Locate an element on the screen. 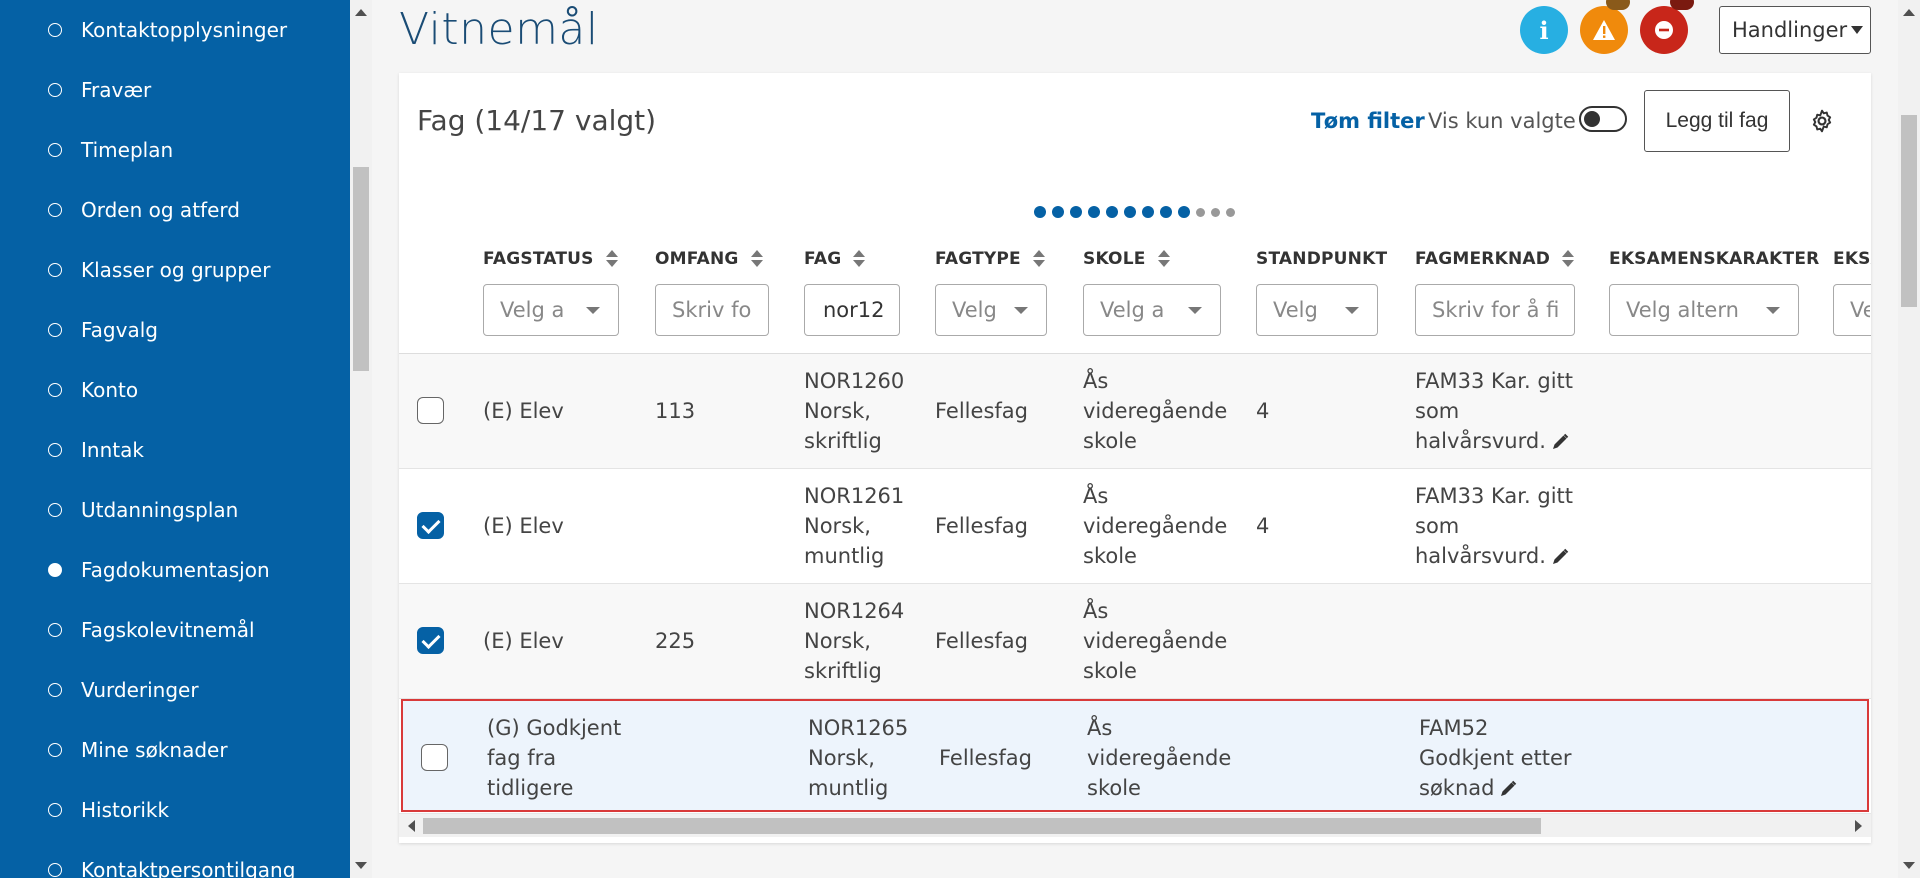  column-header-omfang: OMFANG is located at coordinates (709, 259).